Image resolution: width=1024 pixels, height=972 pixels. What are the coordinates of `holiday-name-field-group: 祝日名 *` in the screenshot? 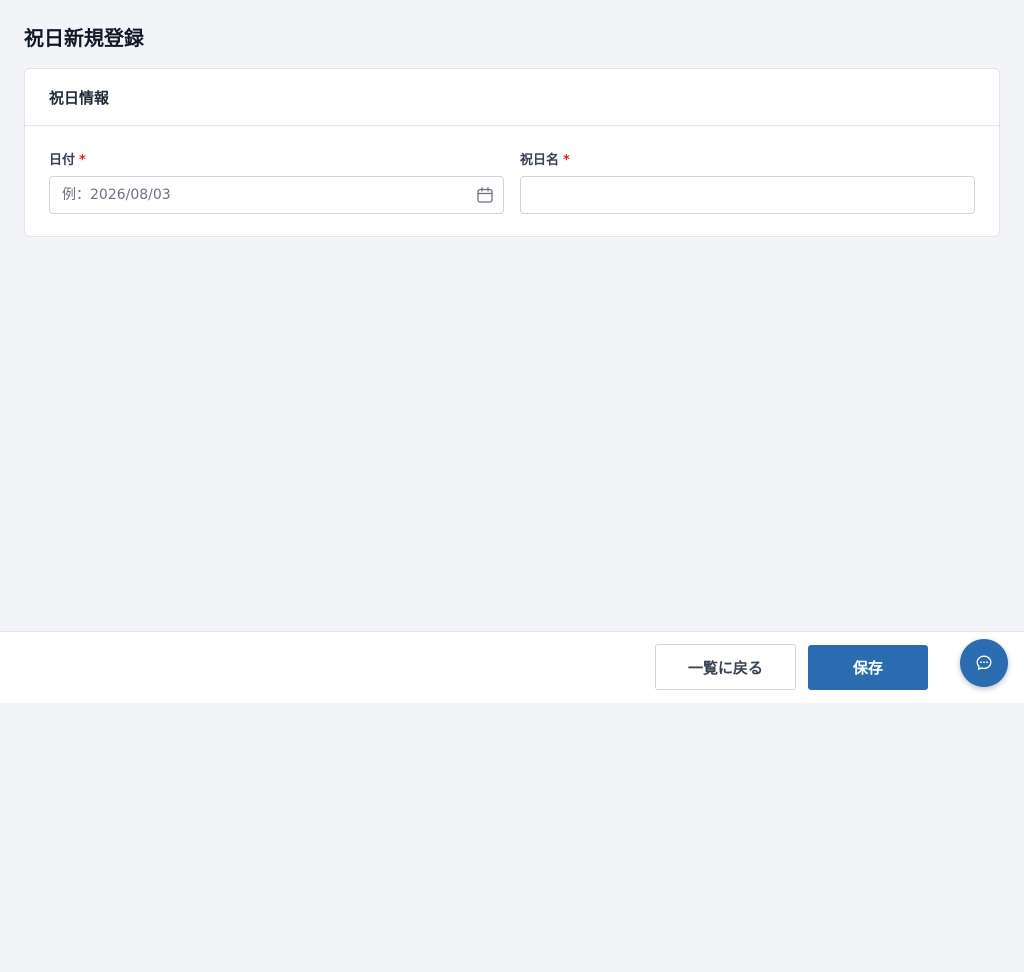 It's located at (747, 183).